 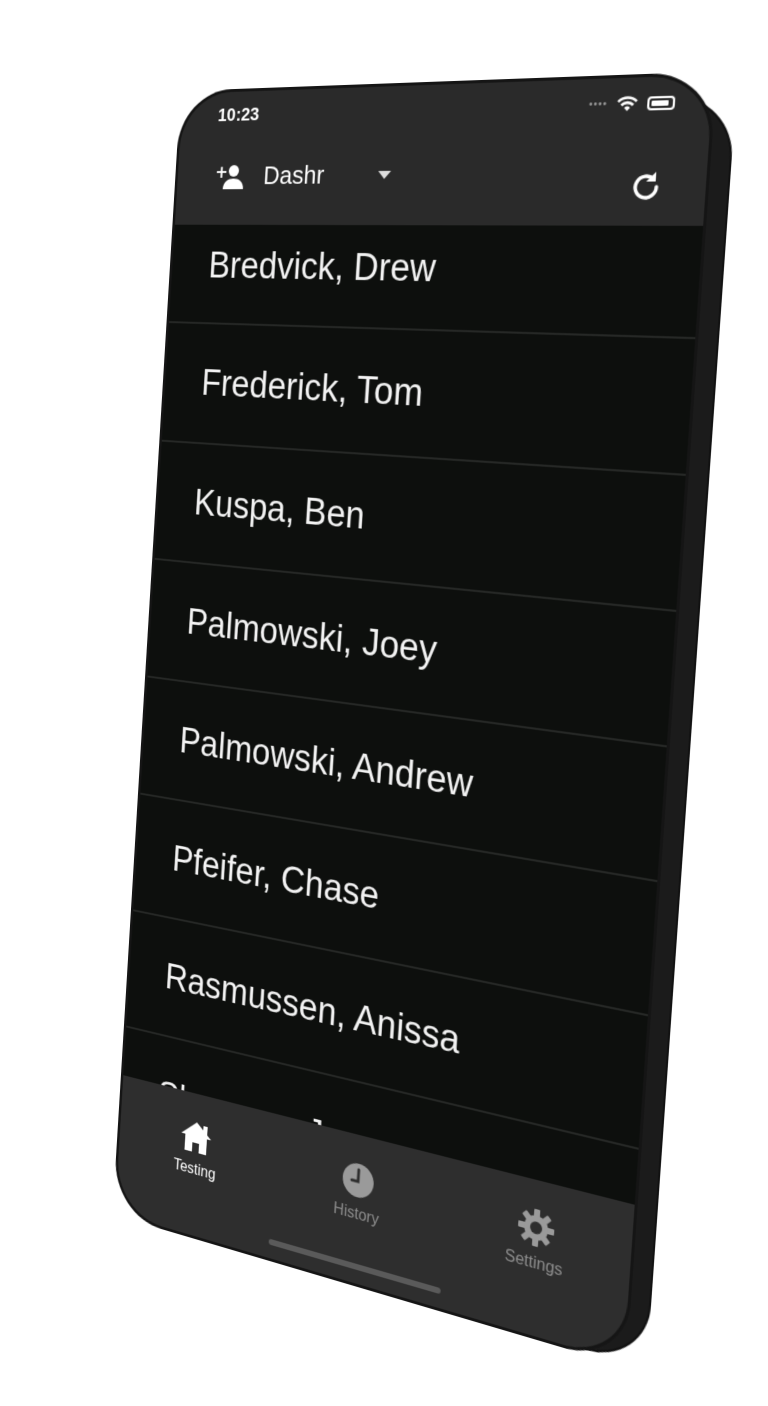 What do you see at coordinates (312, 388) in the screenshot?
I see `athlete-name: Frederick, Tom` at bounding box center [312, 388].